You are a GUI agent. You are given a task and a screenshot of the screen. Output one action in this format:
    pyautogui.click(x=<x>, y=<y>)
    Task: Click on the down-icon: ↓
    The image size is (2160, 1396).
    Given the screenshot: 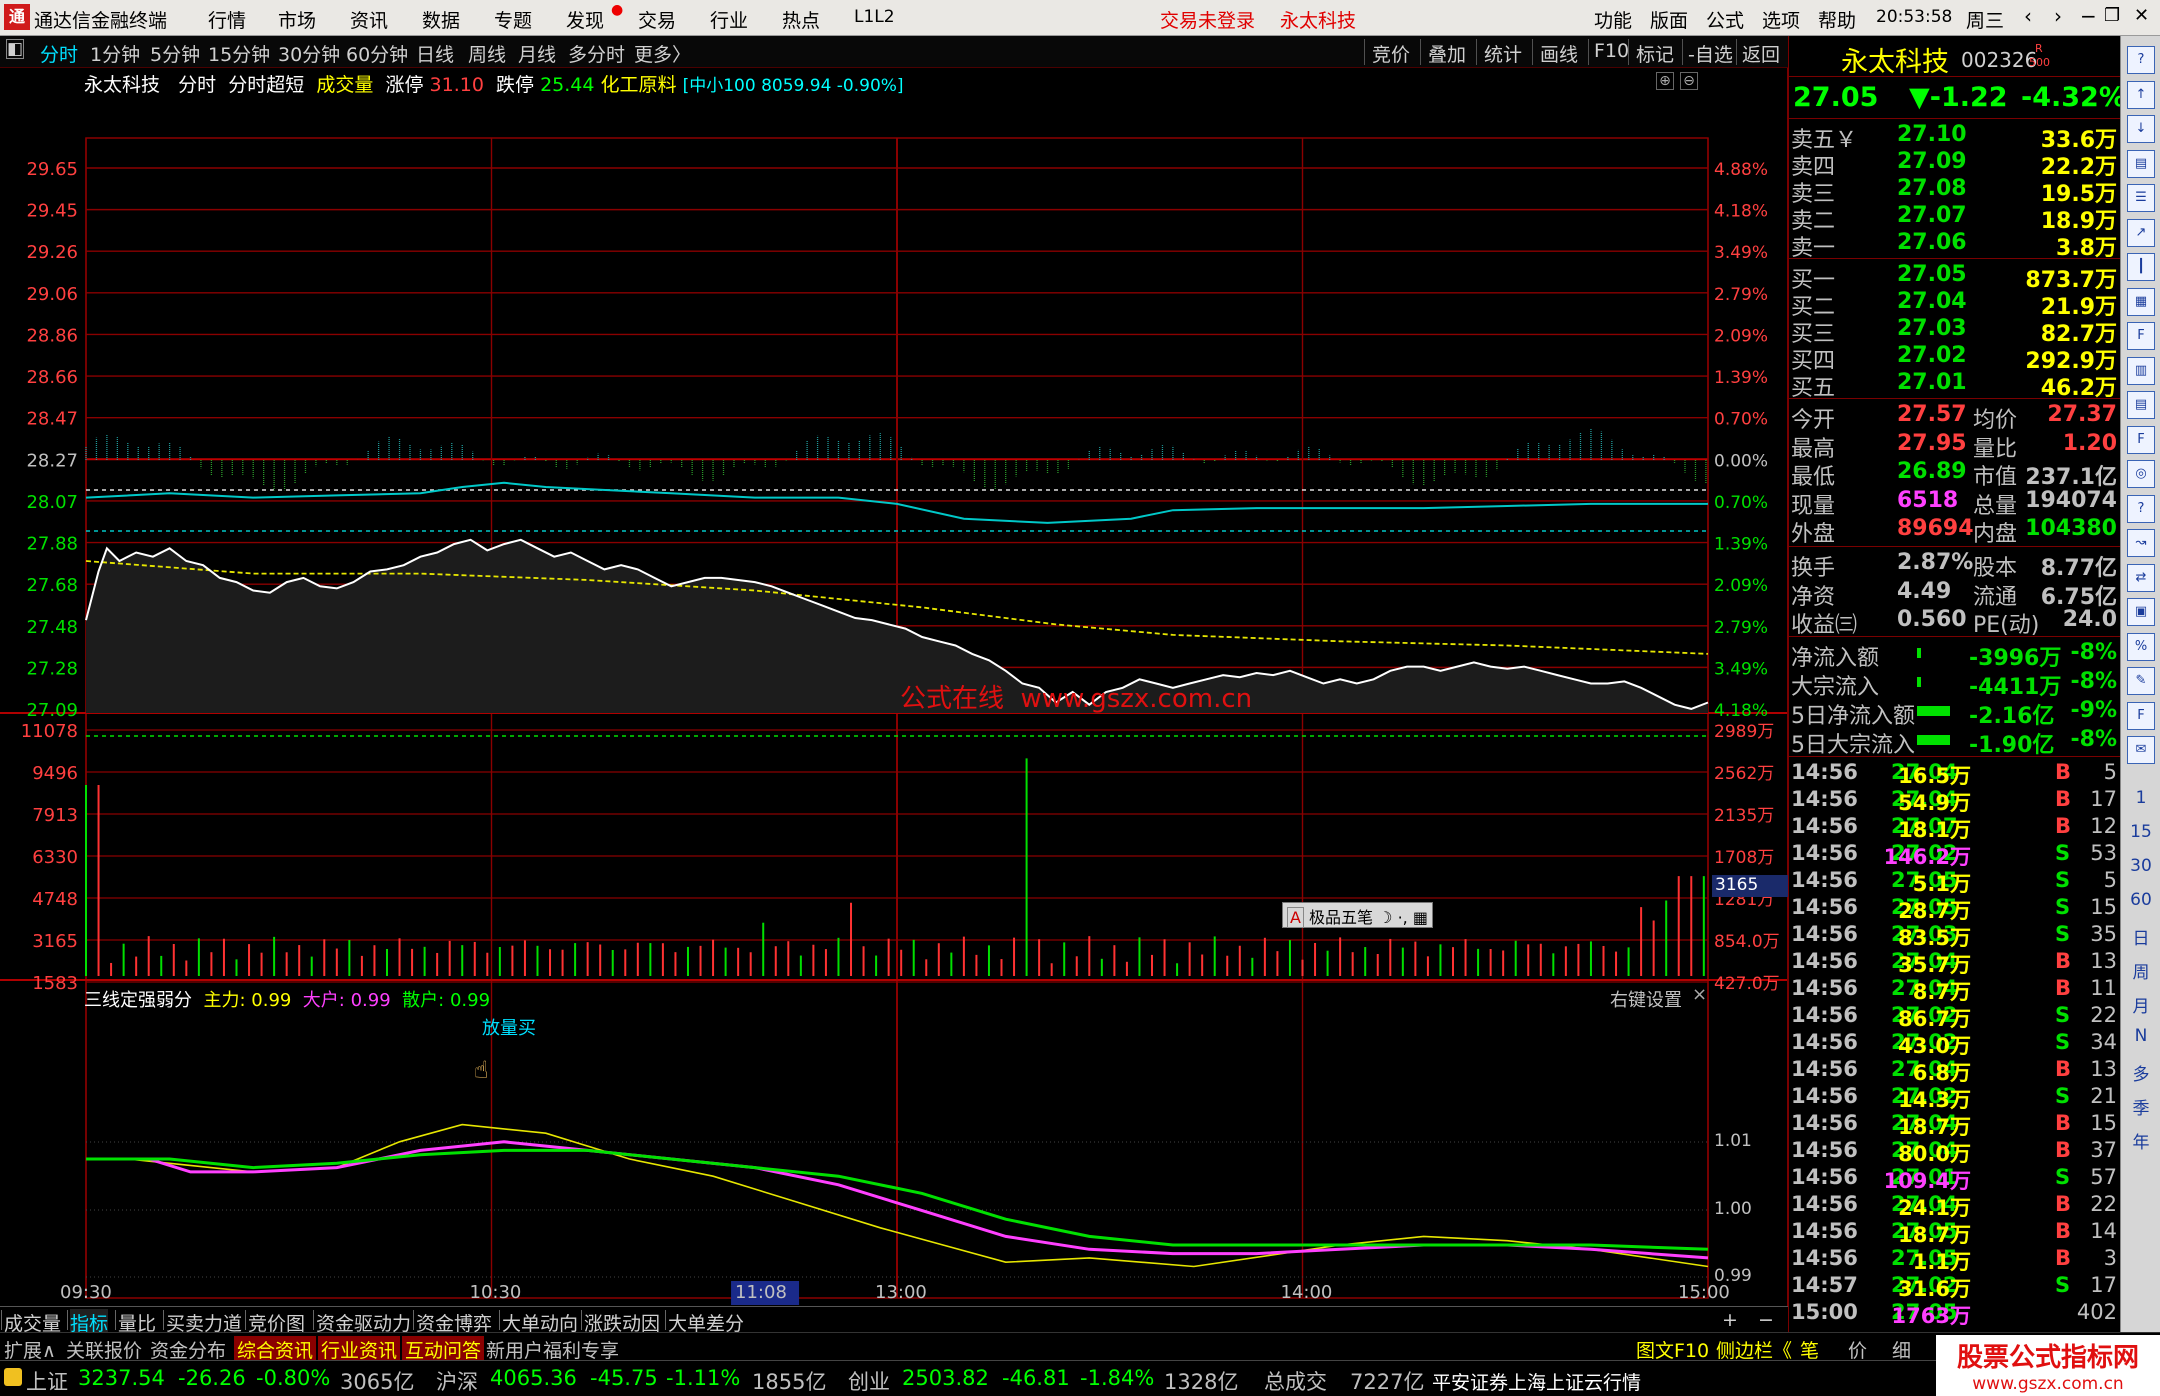 What is the action you would take?
    pyautogui.click(x=2141, y=129)
    